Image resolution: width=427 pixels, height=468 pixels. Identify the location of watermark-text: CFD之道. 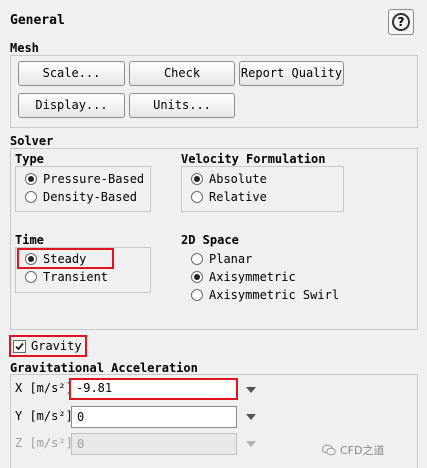
(362, 450).